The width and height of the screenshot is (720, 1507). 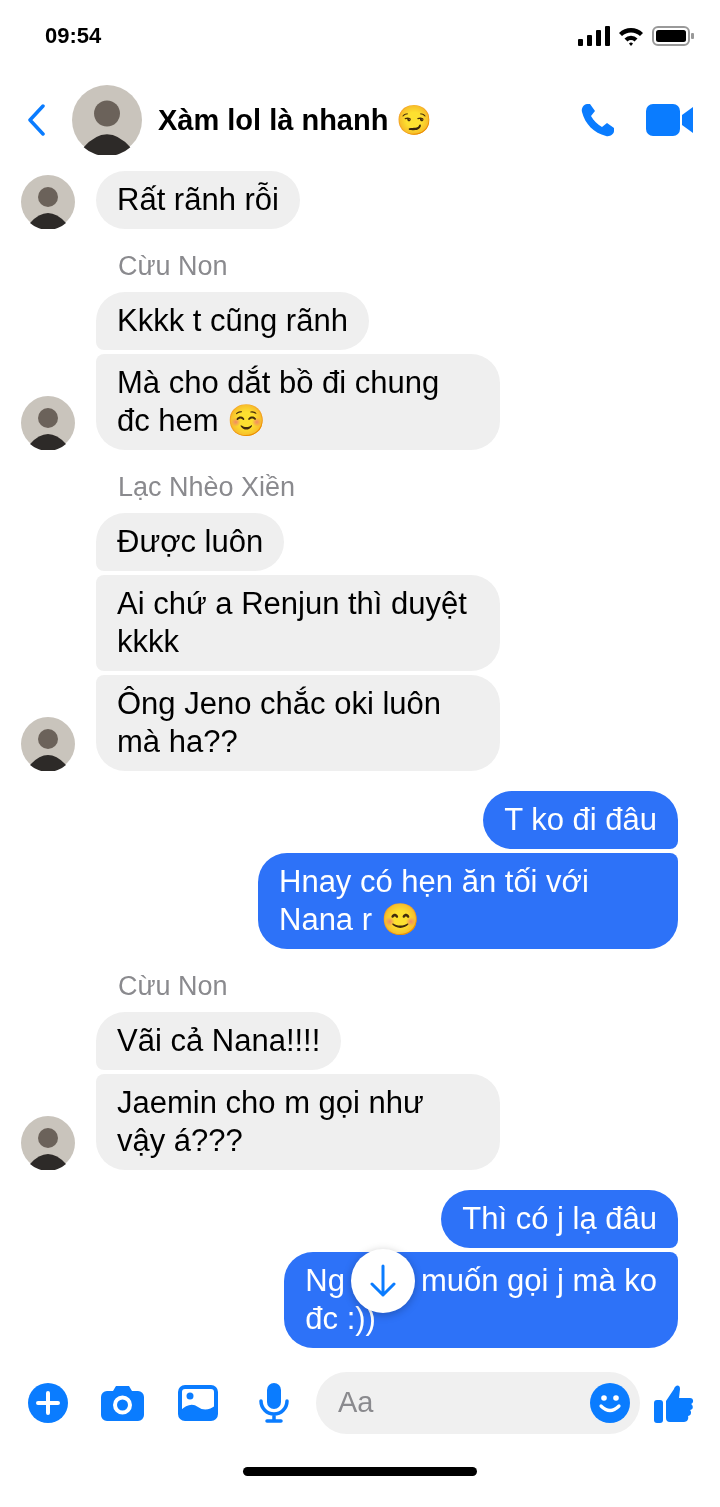 I want to click on camera-icon, so click(x=122, y=1402).